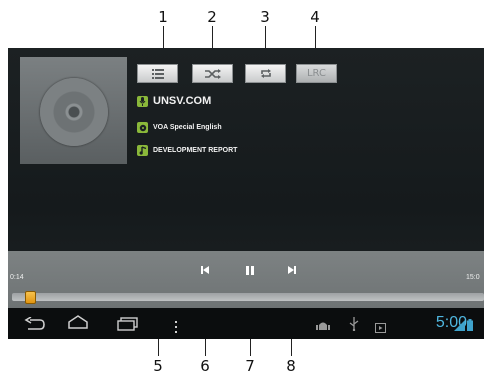 The height and width of the screenshot is (375, 484). I want to click on callout-6: 6, so click(205, 366).